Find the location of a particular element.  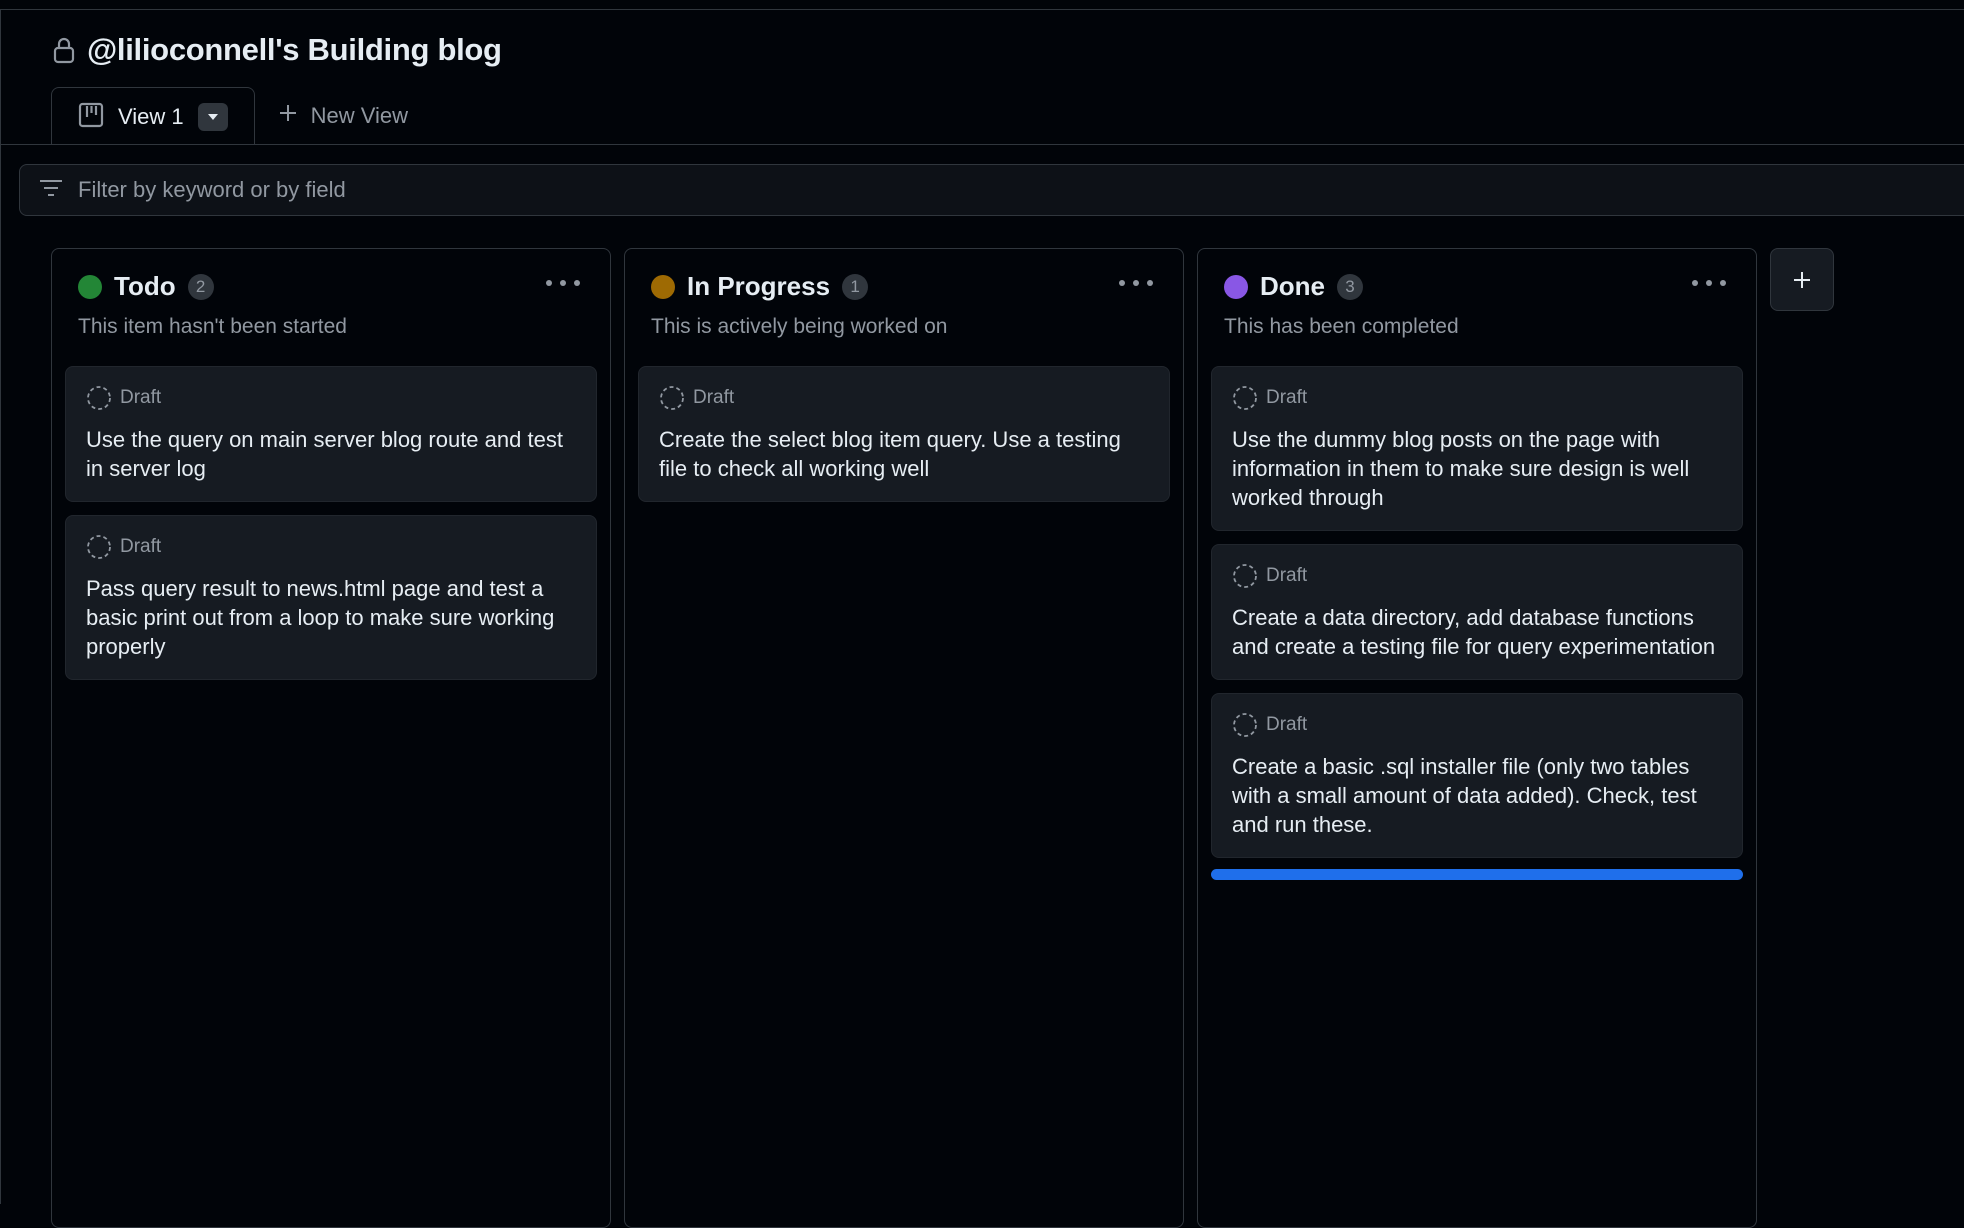

tab-view-1-label: View 1 is located at coordinates (151, 116).